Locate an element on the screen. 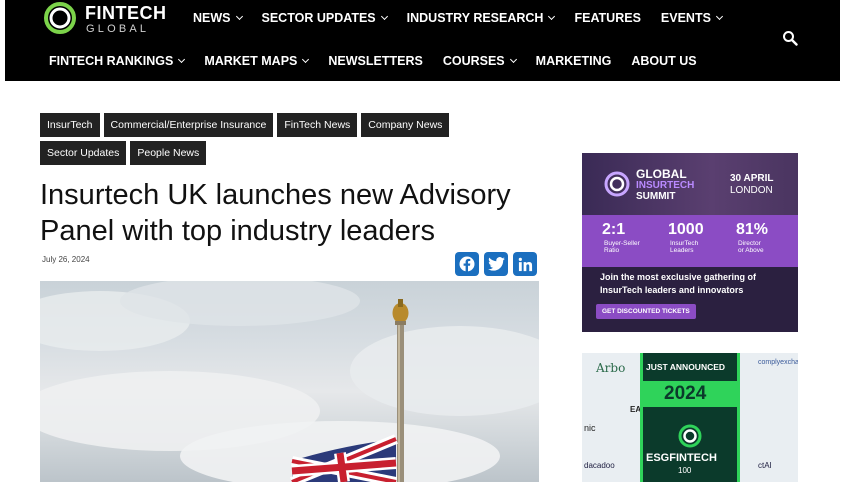 The image size is (854, 482). logo-ring-icon is located at coordinates (60, 18).